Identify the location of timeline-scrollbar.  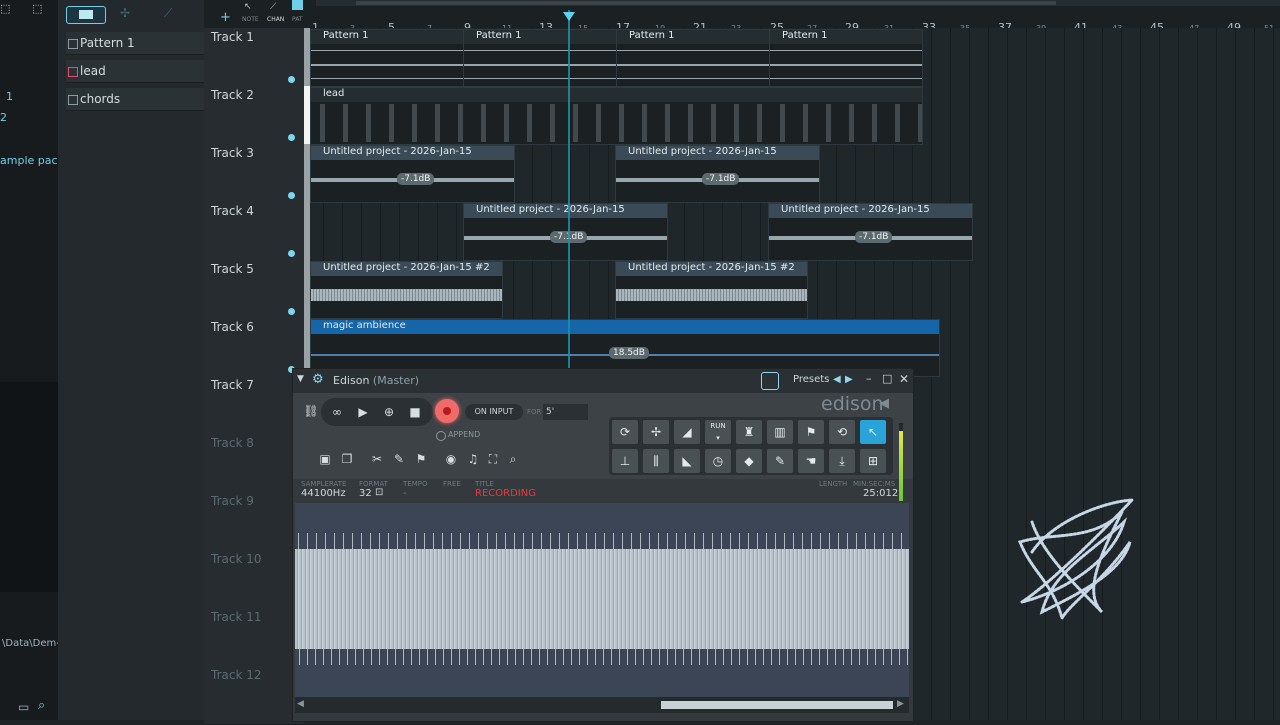
(798, 3).